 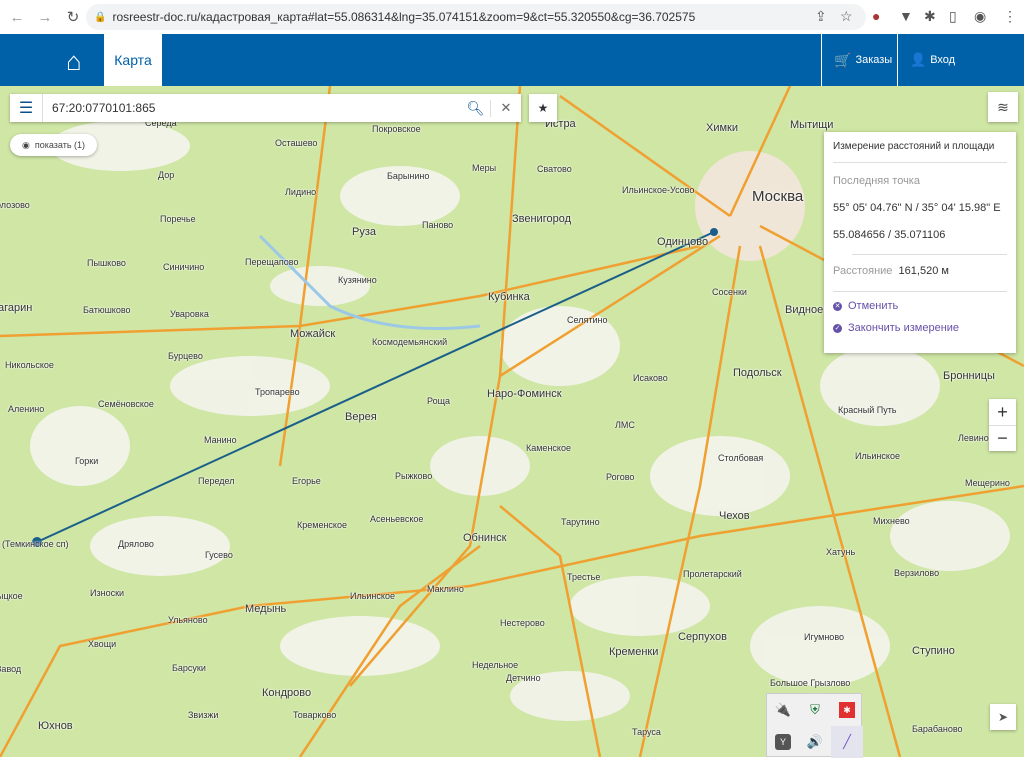 What do you see at coordinates (185, 356) in the screenshot?
I see `map-label: Бурцево` at bounding box center [185, 356].